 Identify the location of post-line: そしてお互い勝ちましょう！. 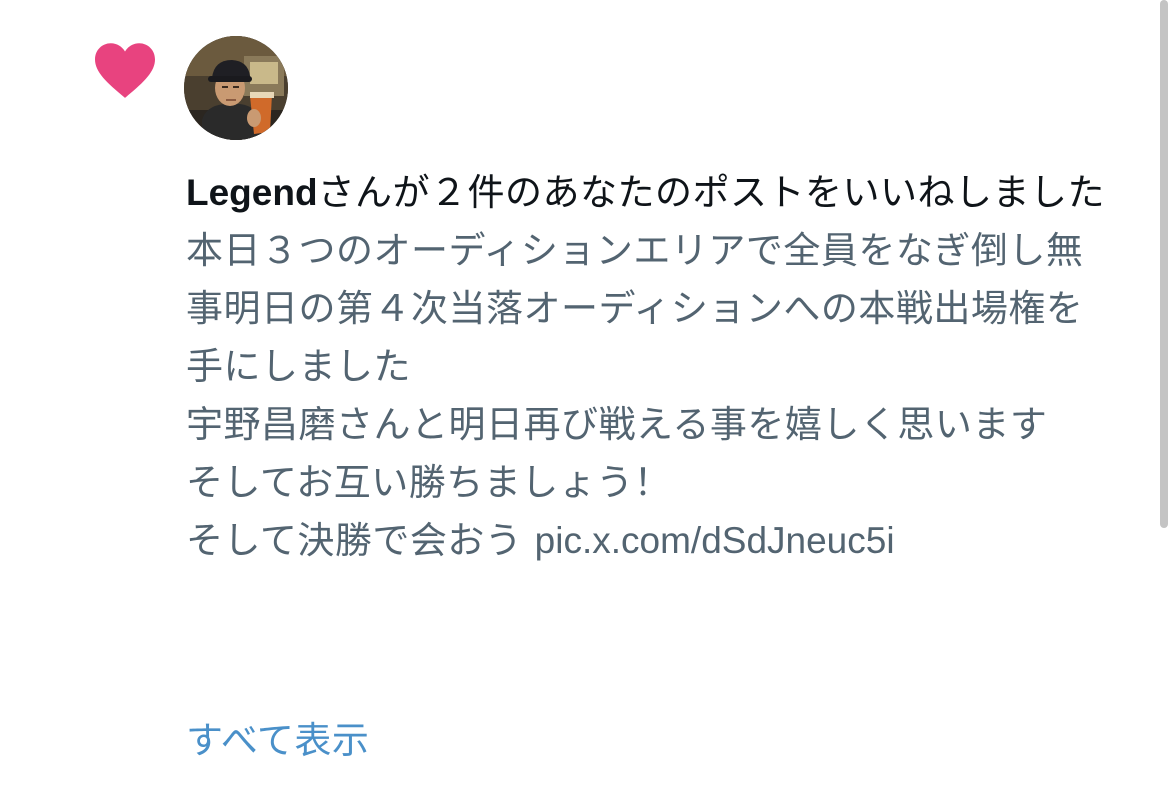
(429, 482).